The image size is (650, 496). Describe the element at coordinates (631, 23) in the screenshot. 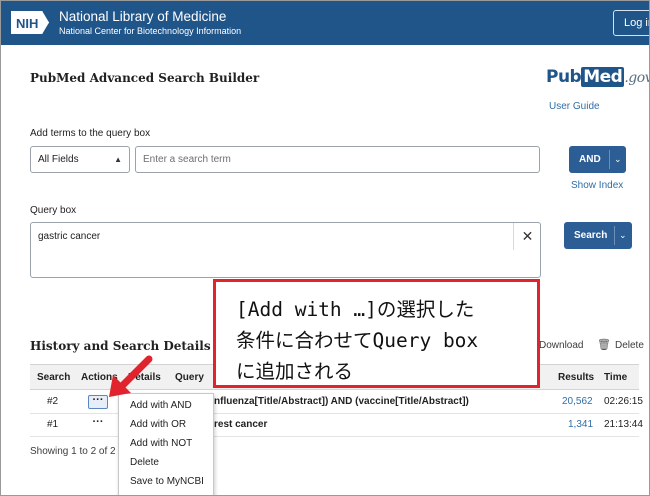

I see `login-button: Log in` at that location.